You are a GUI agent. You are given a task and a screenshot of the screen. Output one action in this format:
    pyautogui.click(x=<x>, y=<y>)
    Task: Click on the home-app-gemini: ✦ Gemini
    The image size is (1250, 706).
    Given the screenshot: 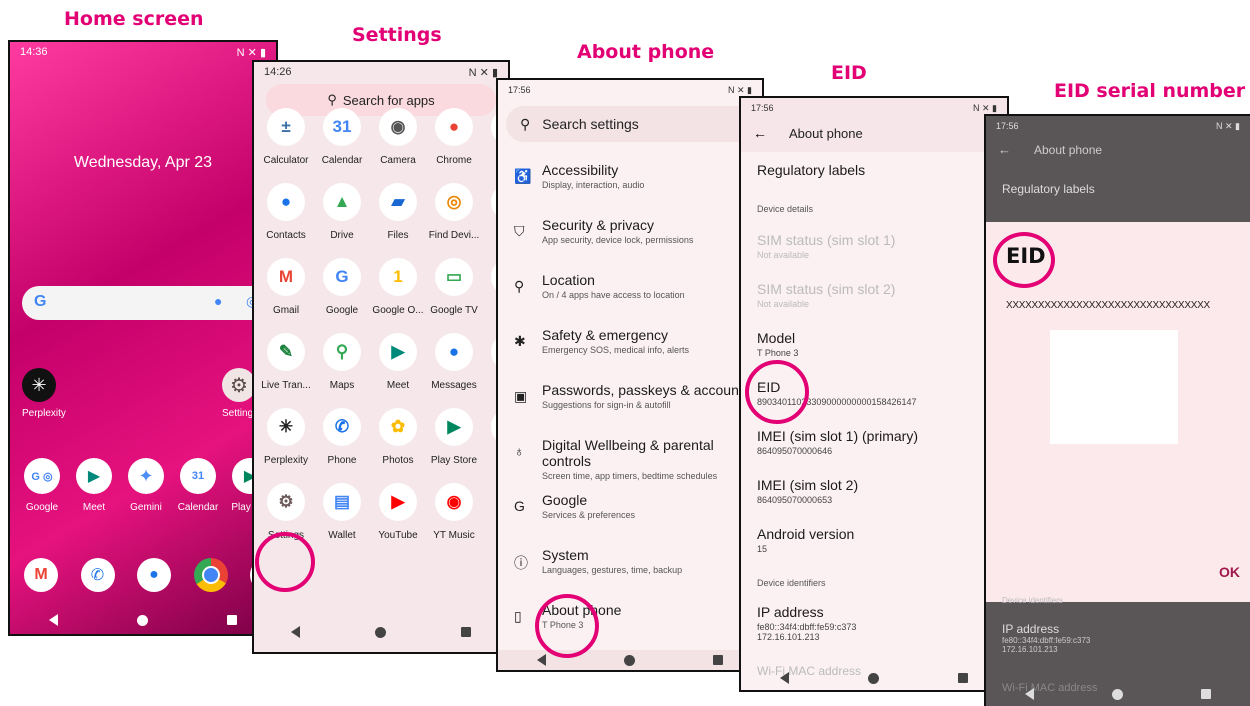 What is the action you would take?
    pyautogui.click(x=146, y=485)
    